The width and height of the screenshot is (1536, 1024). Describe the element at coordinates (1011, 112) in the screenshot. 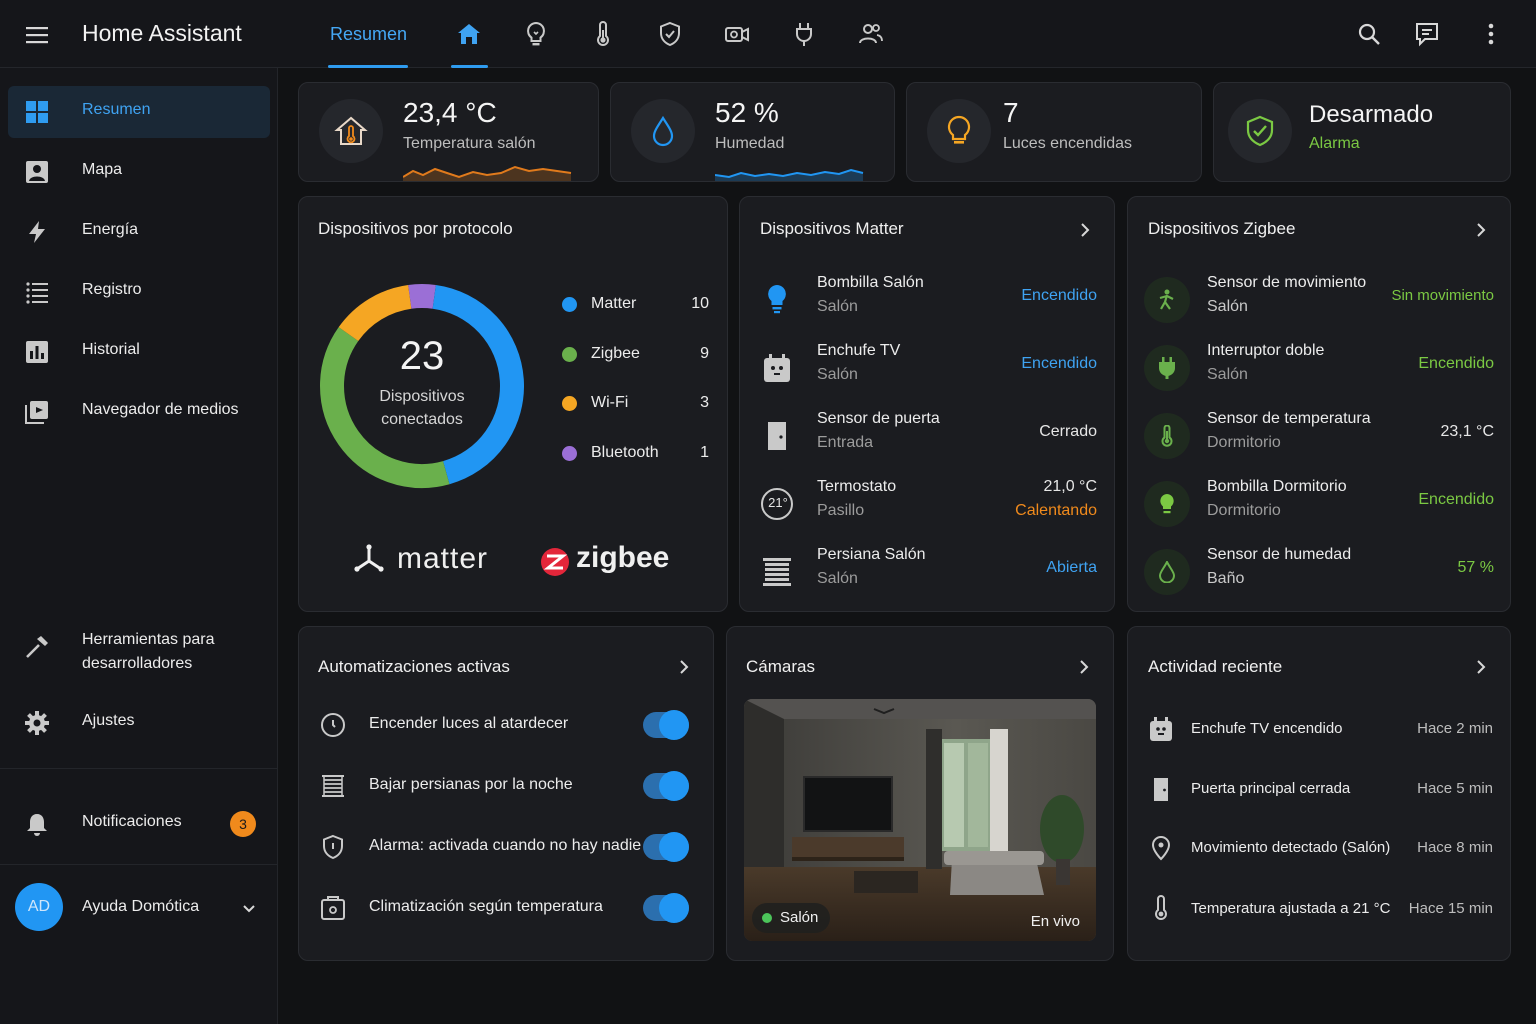

I see `stat-value: 7` at that location.